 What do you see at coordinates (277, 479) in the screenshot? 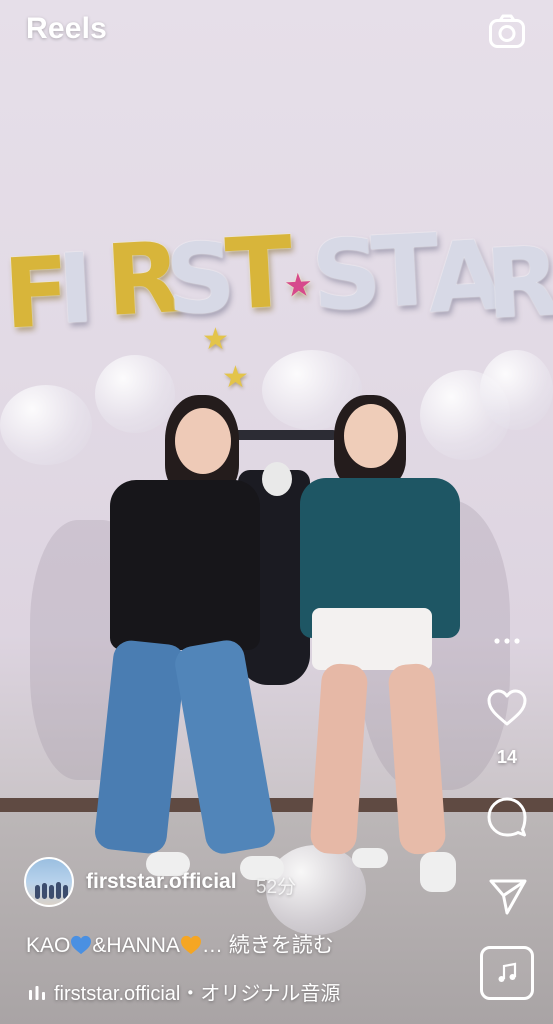
I see `skull-mask` at bounding box center [277, 479].